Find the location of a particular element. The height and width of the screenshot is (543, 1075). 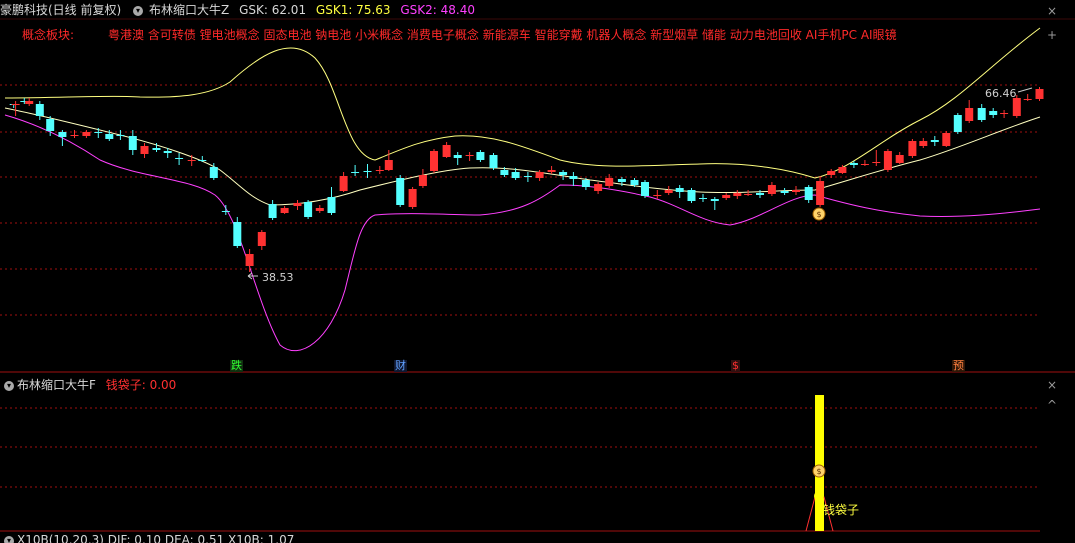

gsk1-value: GSK1: 75.63 is located at coordinates (353, 10).